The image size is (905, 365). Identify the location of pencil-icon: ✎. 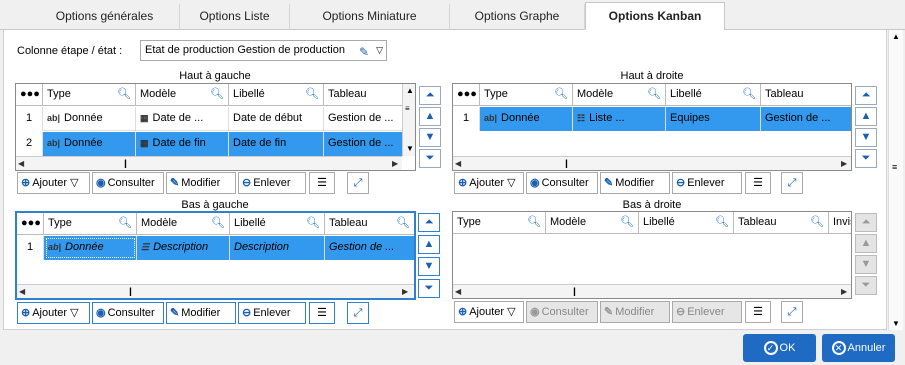
(364, 52).